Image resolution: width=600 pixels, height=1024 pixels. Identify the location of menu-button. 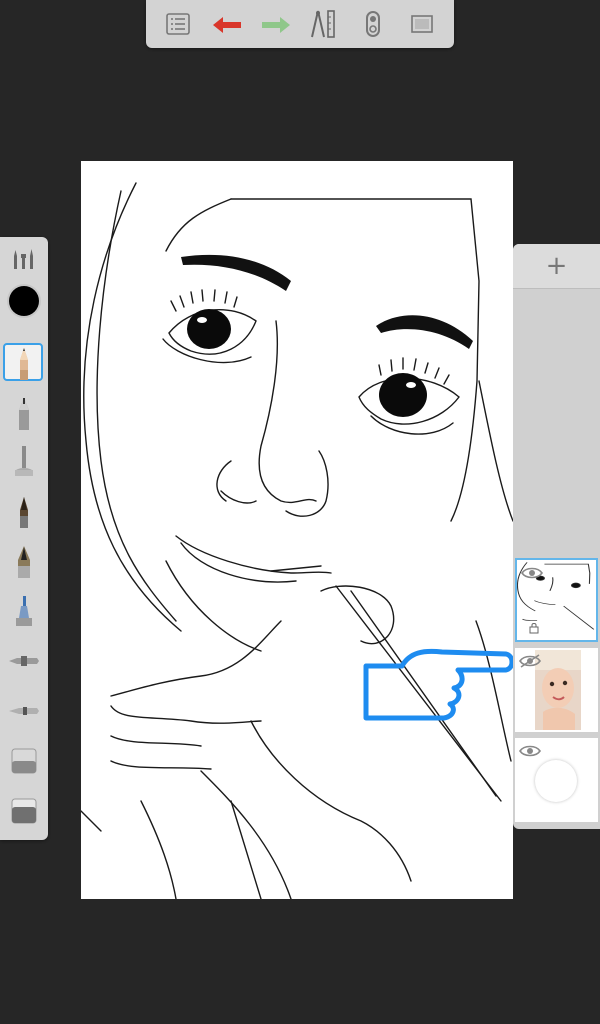
(178, 24).